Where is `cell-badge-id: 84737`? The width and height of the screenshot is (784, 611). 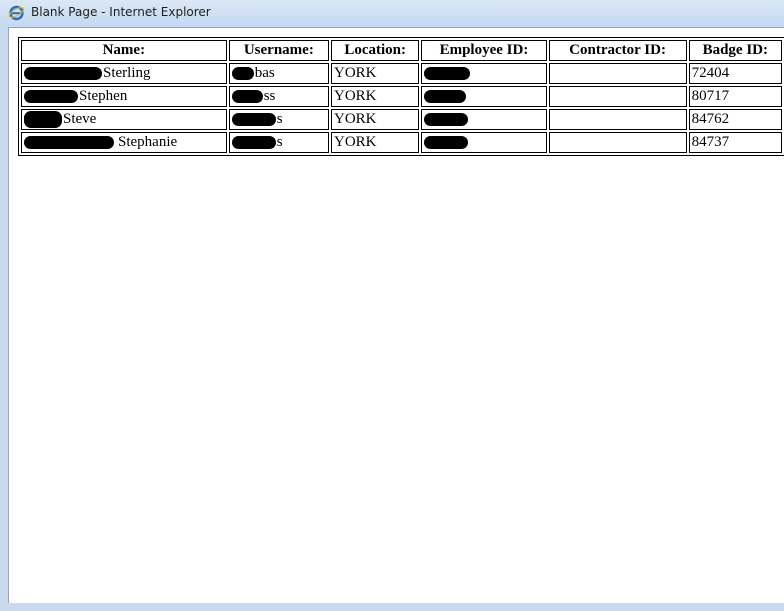 cell-badge-id: 84737 is located at coordinates (735, 142).